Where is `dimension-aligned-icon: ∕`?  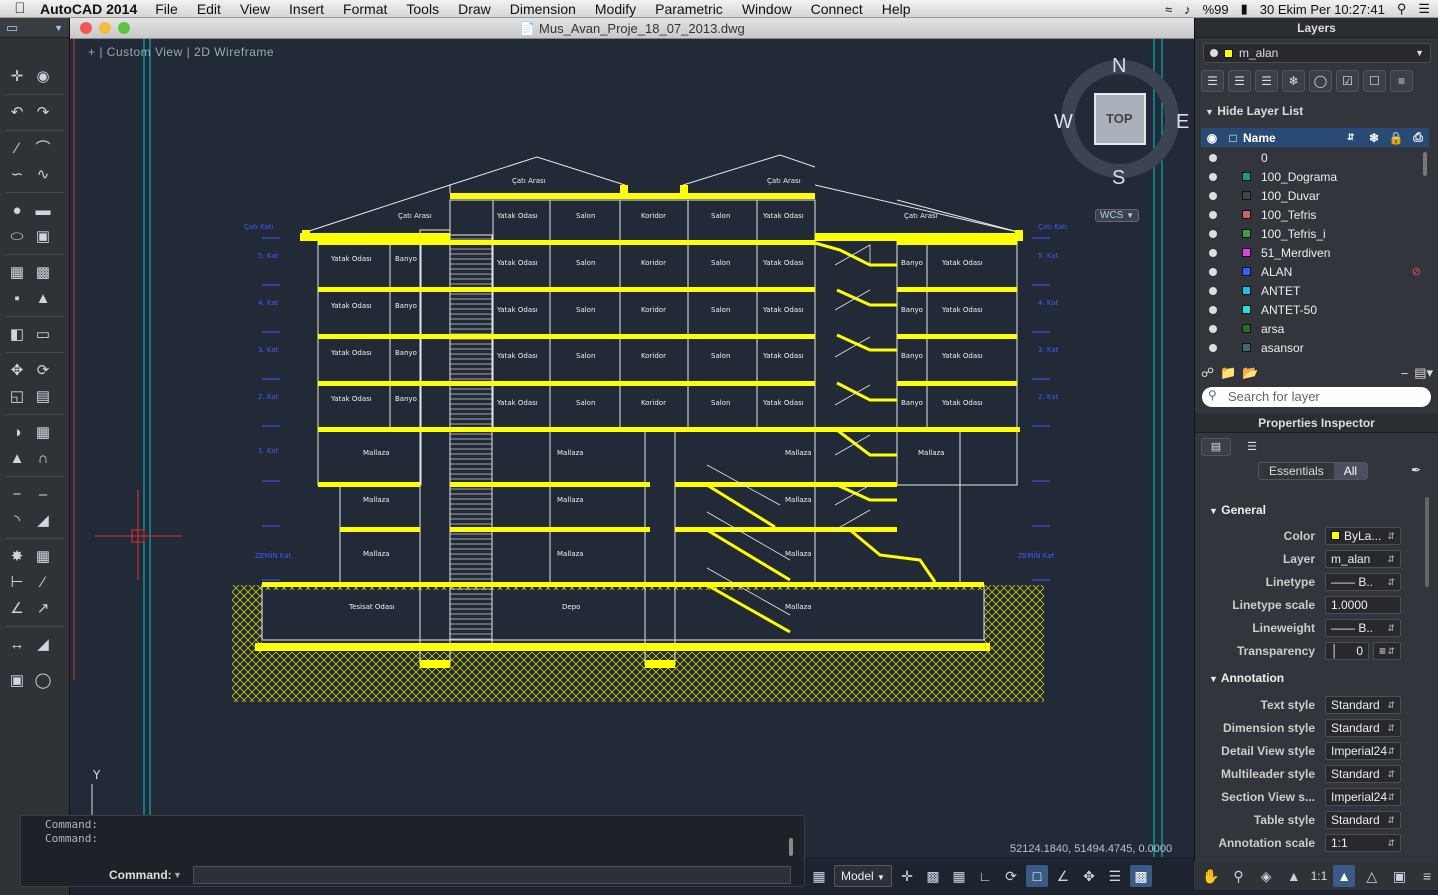
dimension-aligned-icon: ∕ is located at coordinates (43, 583).